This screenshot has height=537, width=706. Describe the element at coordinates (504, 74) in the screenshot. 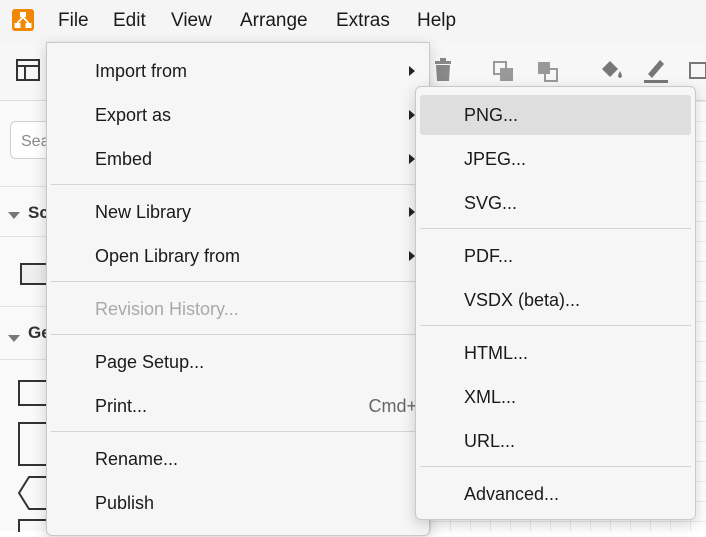

I see `to-front-icon` at that location.